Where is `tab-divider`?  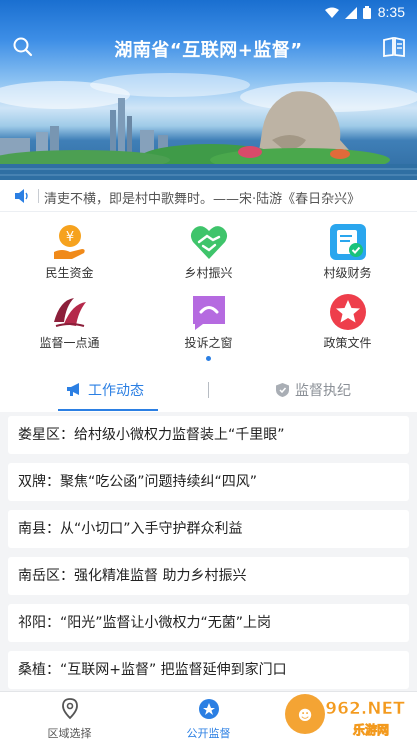
tab-divider is located at coordinates (208, 390).